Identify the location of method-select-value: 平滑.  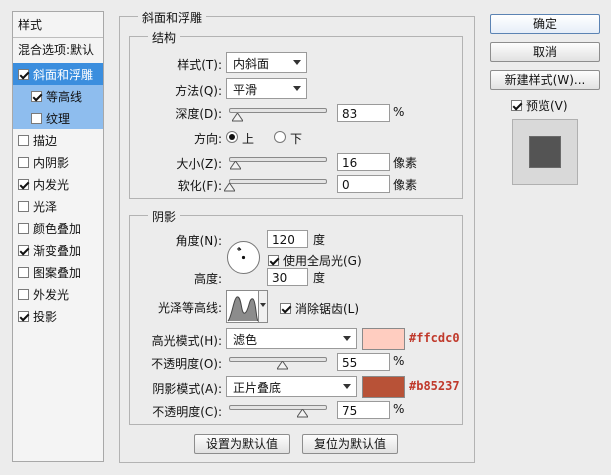
(245, 90).